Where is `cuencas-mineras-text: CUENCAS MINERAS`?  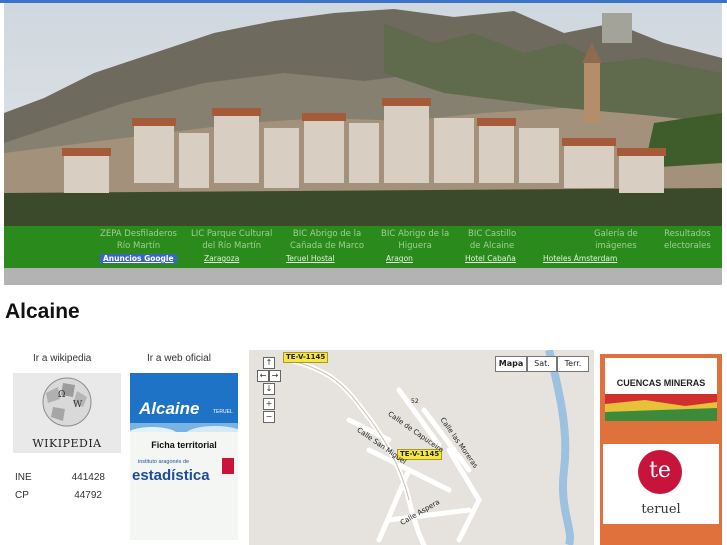
cuencas-mineras-text: CUENCAS MINERAS is located at coordinates (661, 383).